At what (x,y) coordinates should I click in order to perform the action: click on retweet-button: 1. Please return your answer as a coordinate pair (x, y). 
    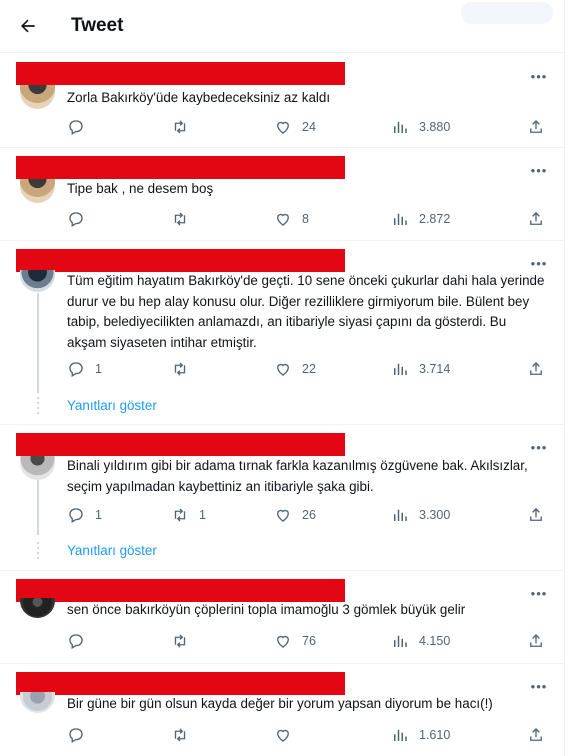
    Looking at the image, I should click on (188, 515).